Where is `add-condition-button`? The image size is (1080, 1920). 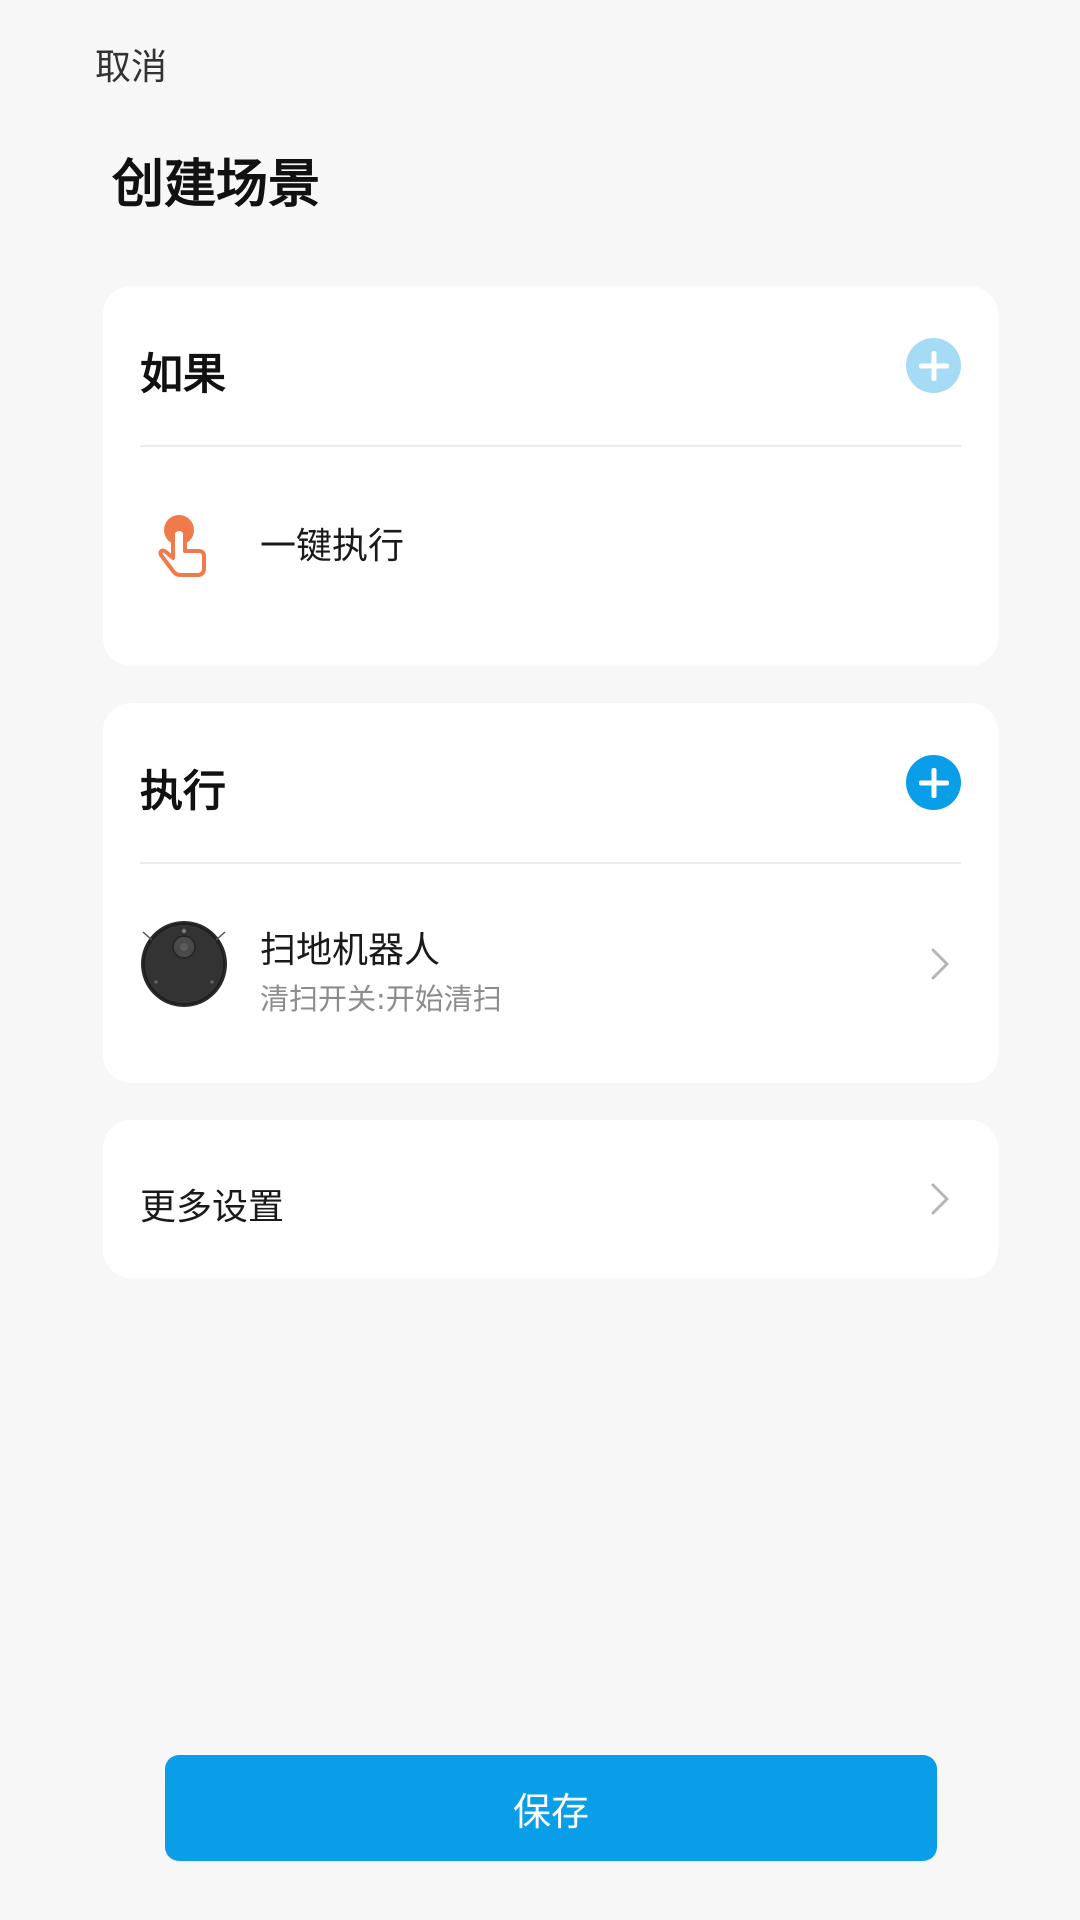 add-condition-button is located at coordinates (933, 365).